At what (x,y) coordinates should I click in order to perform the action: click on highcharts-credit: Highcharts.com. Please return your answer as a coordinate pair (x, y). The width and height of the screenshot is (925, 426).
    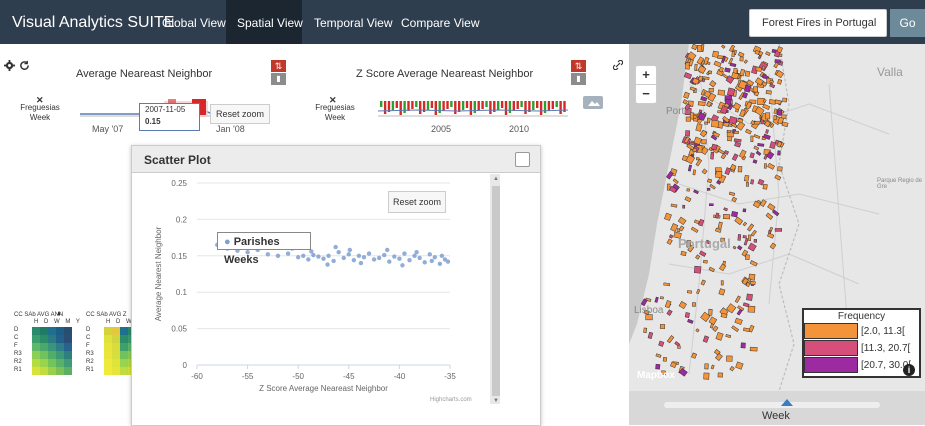
    Looking at the image, I should click on (451, 400).